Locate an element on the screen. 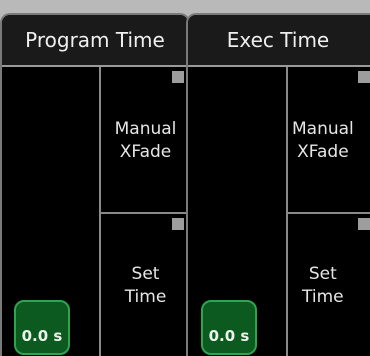 The image size is (370, 356). exec-time-header: Exec Time is located at coordinates (279, 41).